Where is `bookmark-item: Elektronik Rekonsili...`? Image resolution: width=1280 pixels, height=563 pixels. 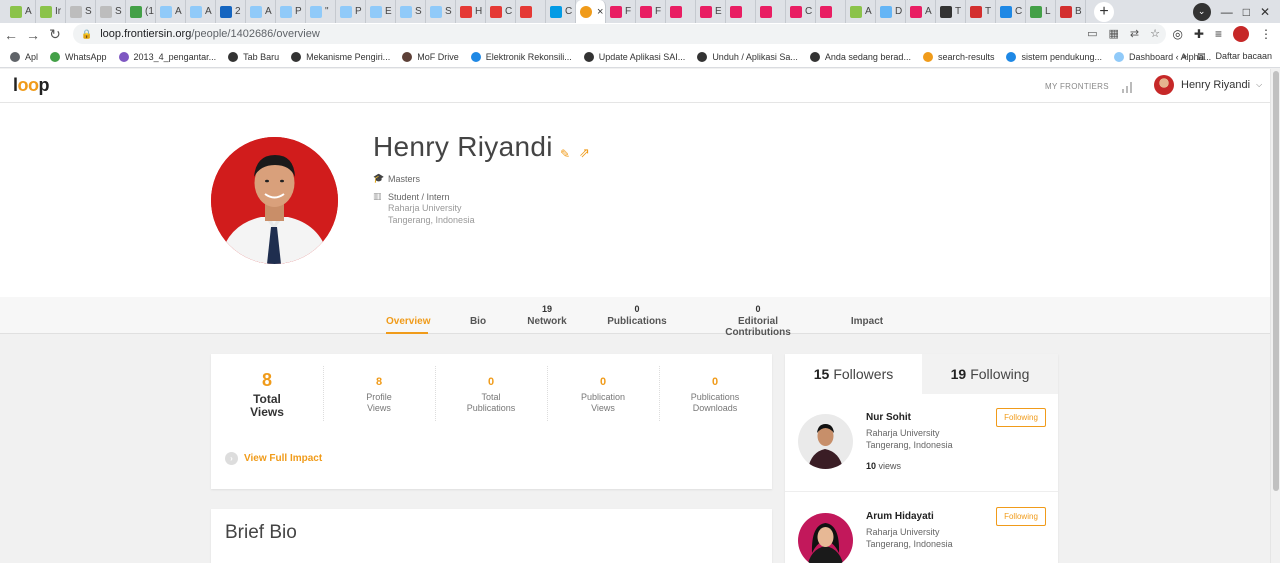 bookmark-item: Elektronik Rekonsili... is located at coordinates (521, 56).